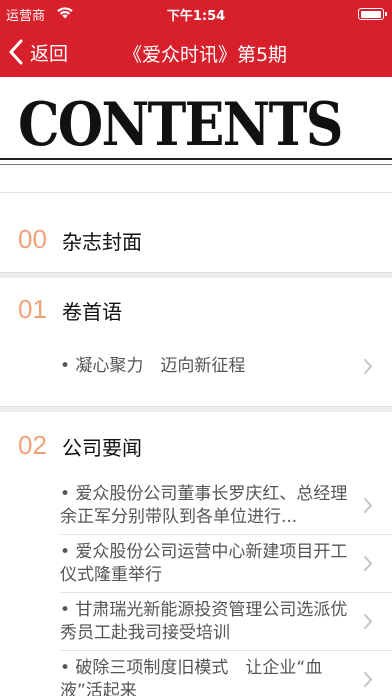 The image size is (392, 696). I want to click on section-01: 01 卷首语, so click(196, 308).